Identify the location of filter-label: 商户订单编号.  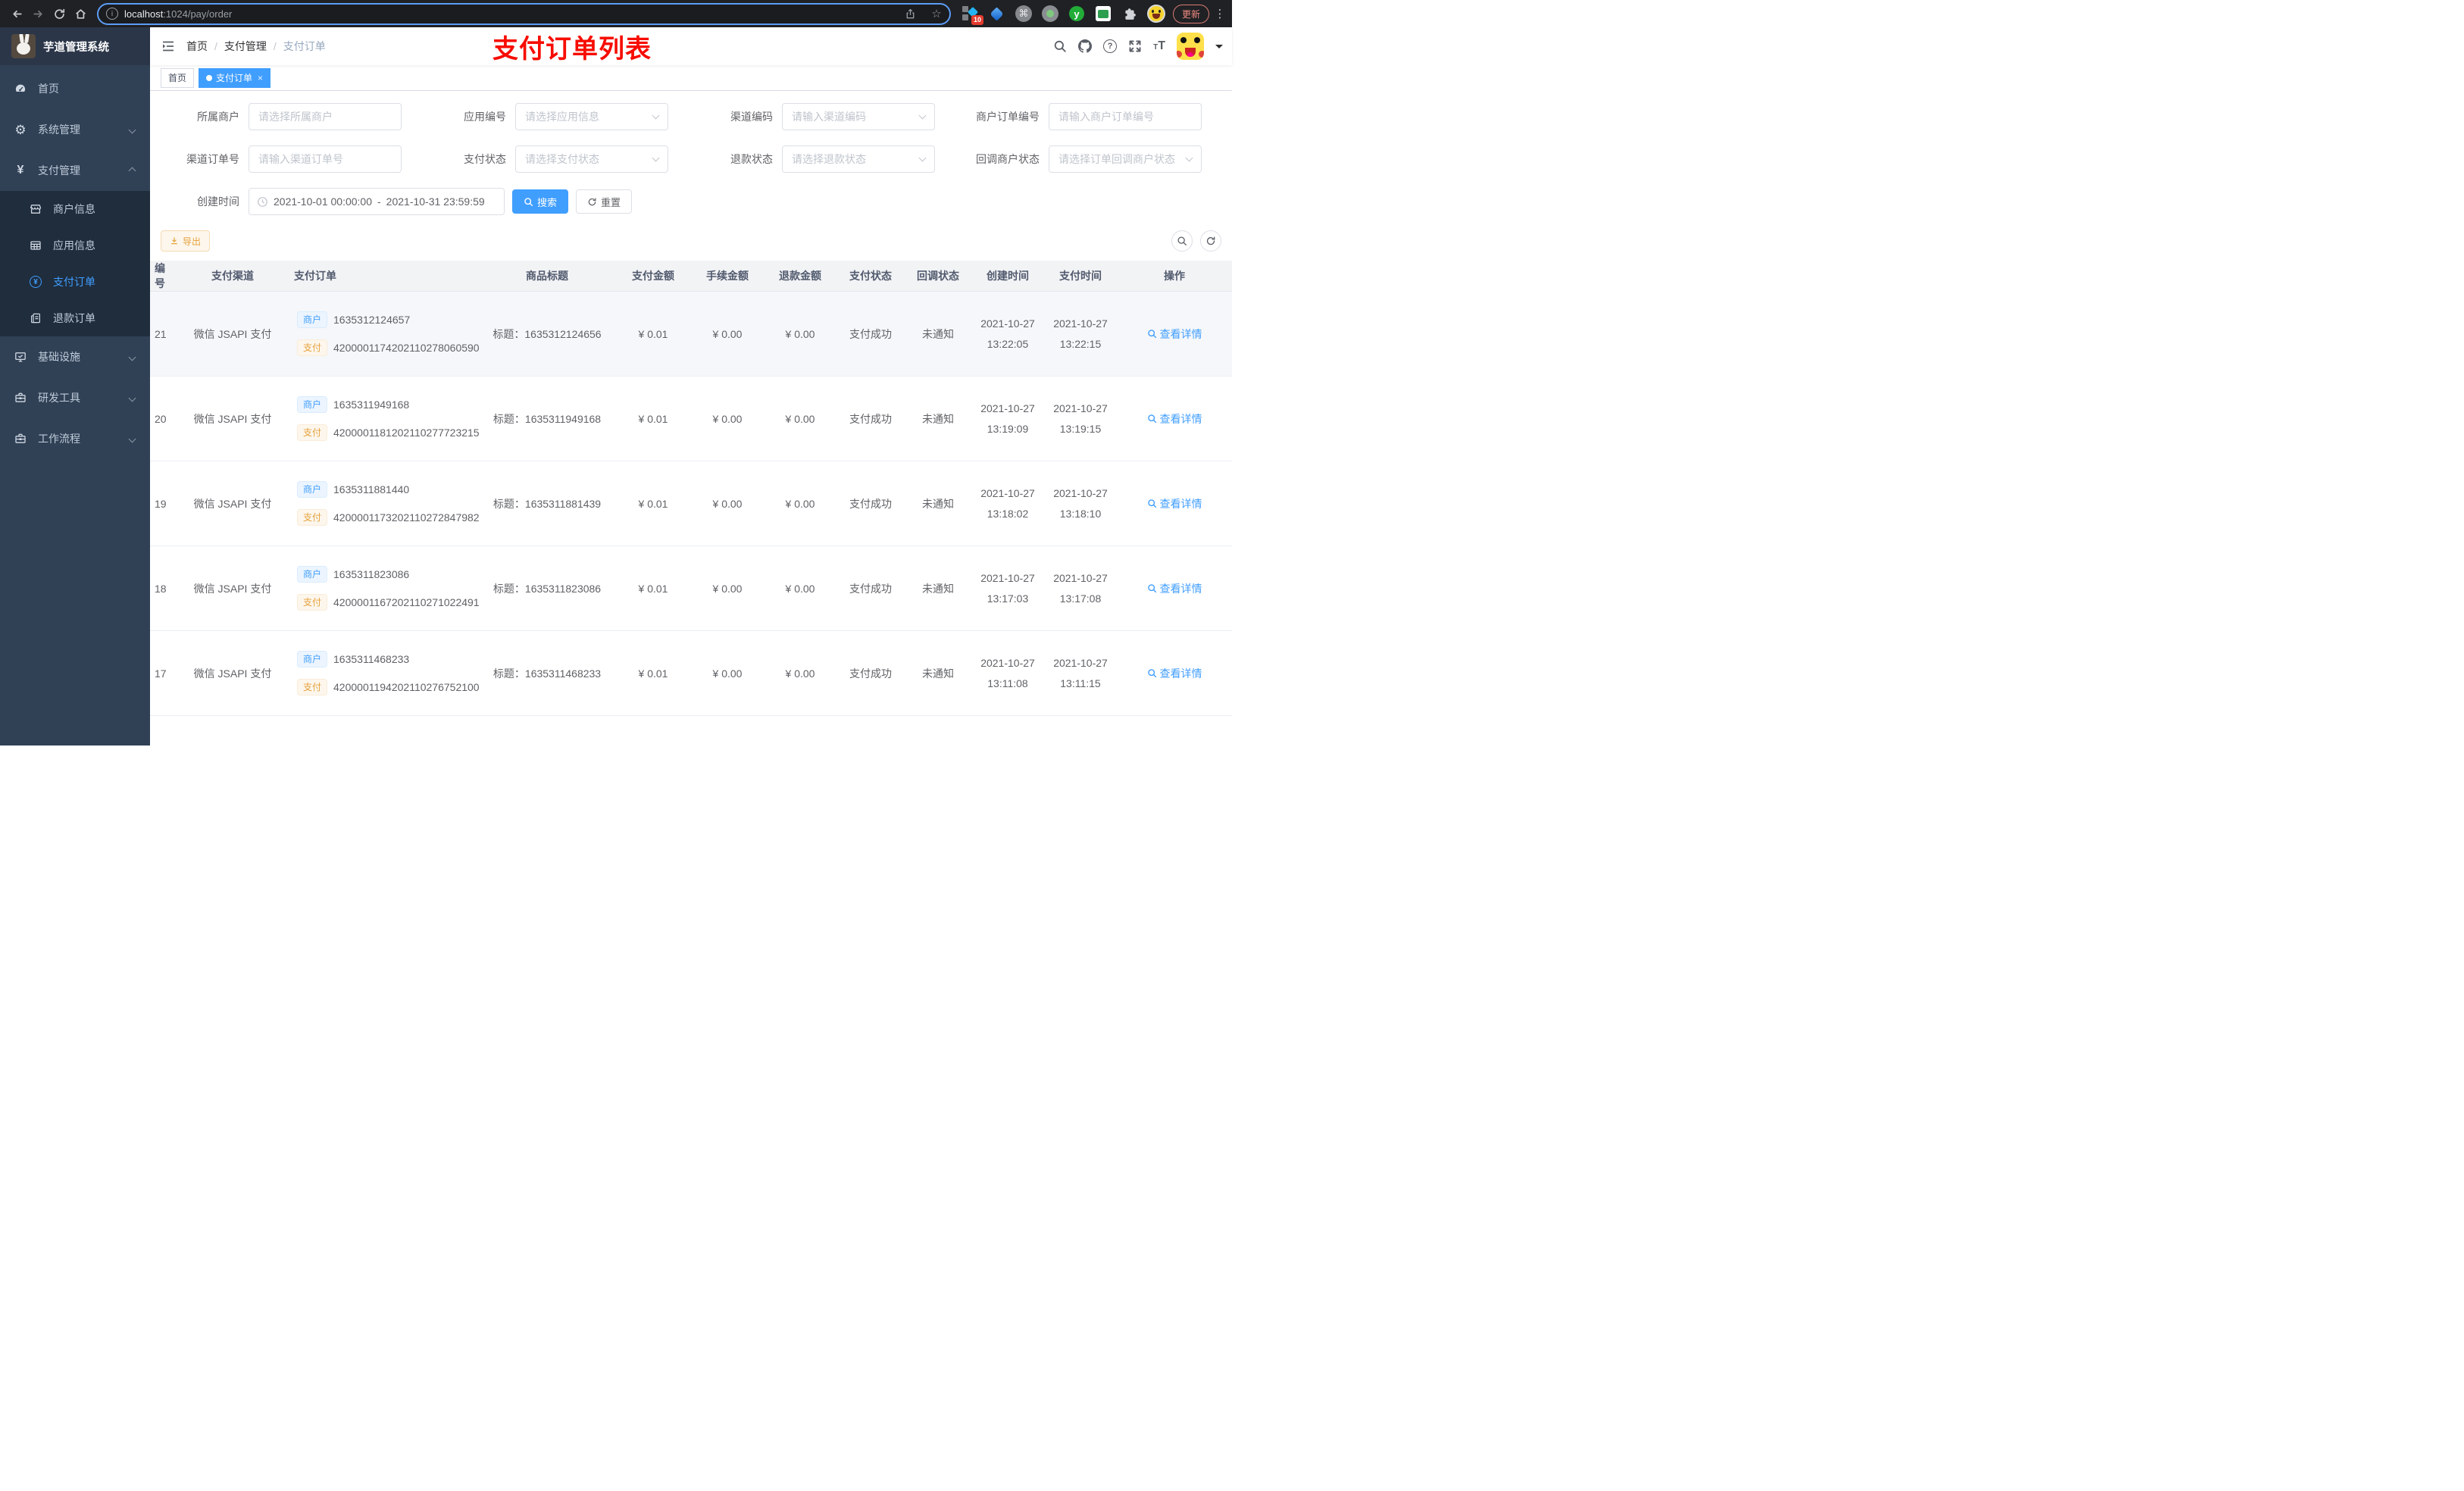
(1008, 117).